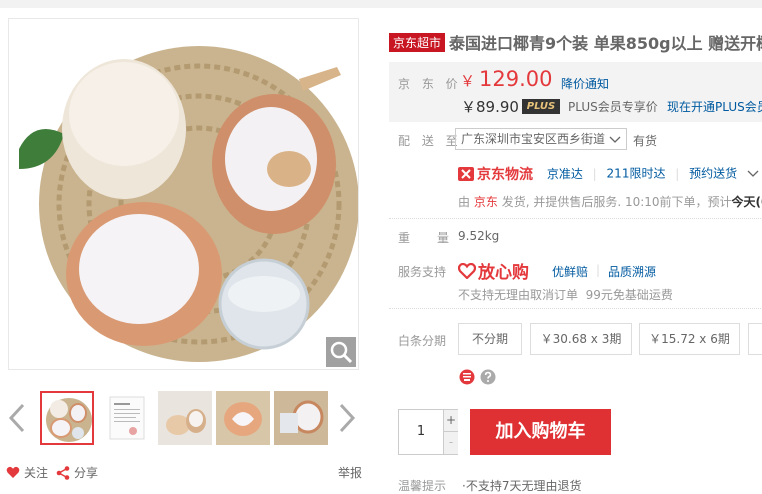  I want to click on plus-price: ￥89.90, so click(490, 107).